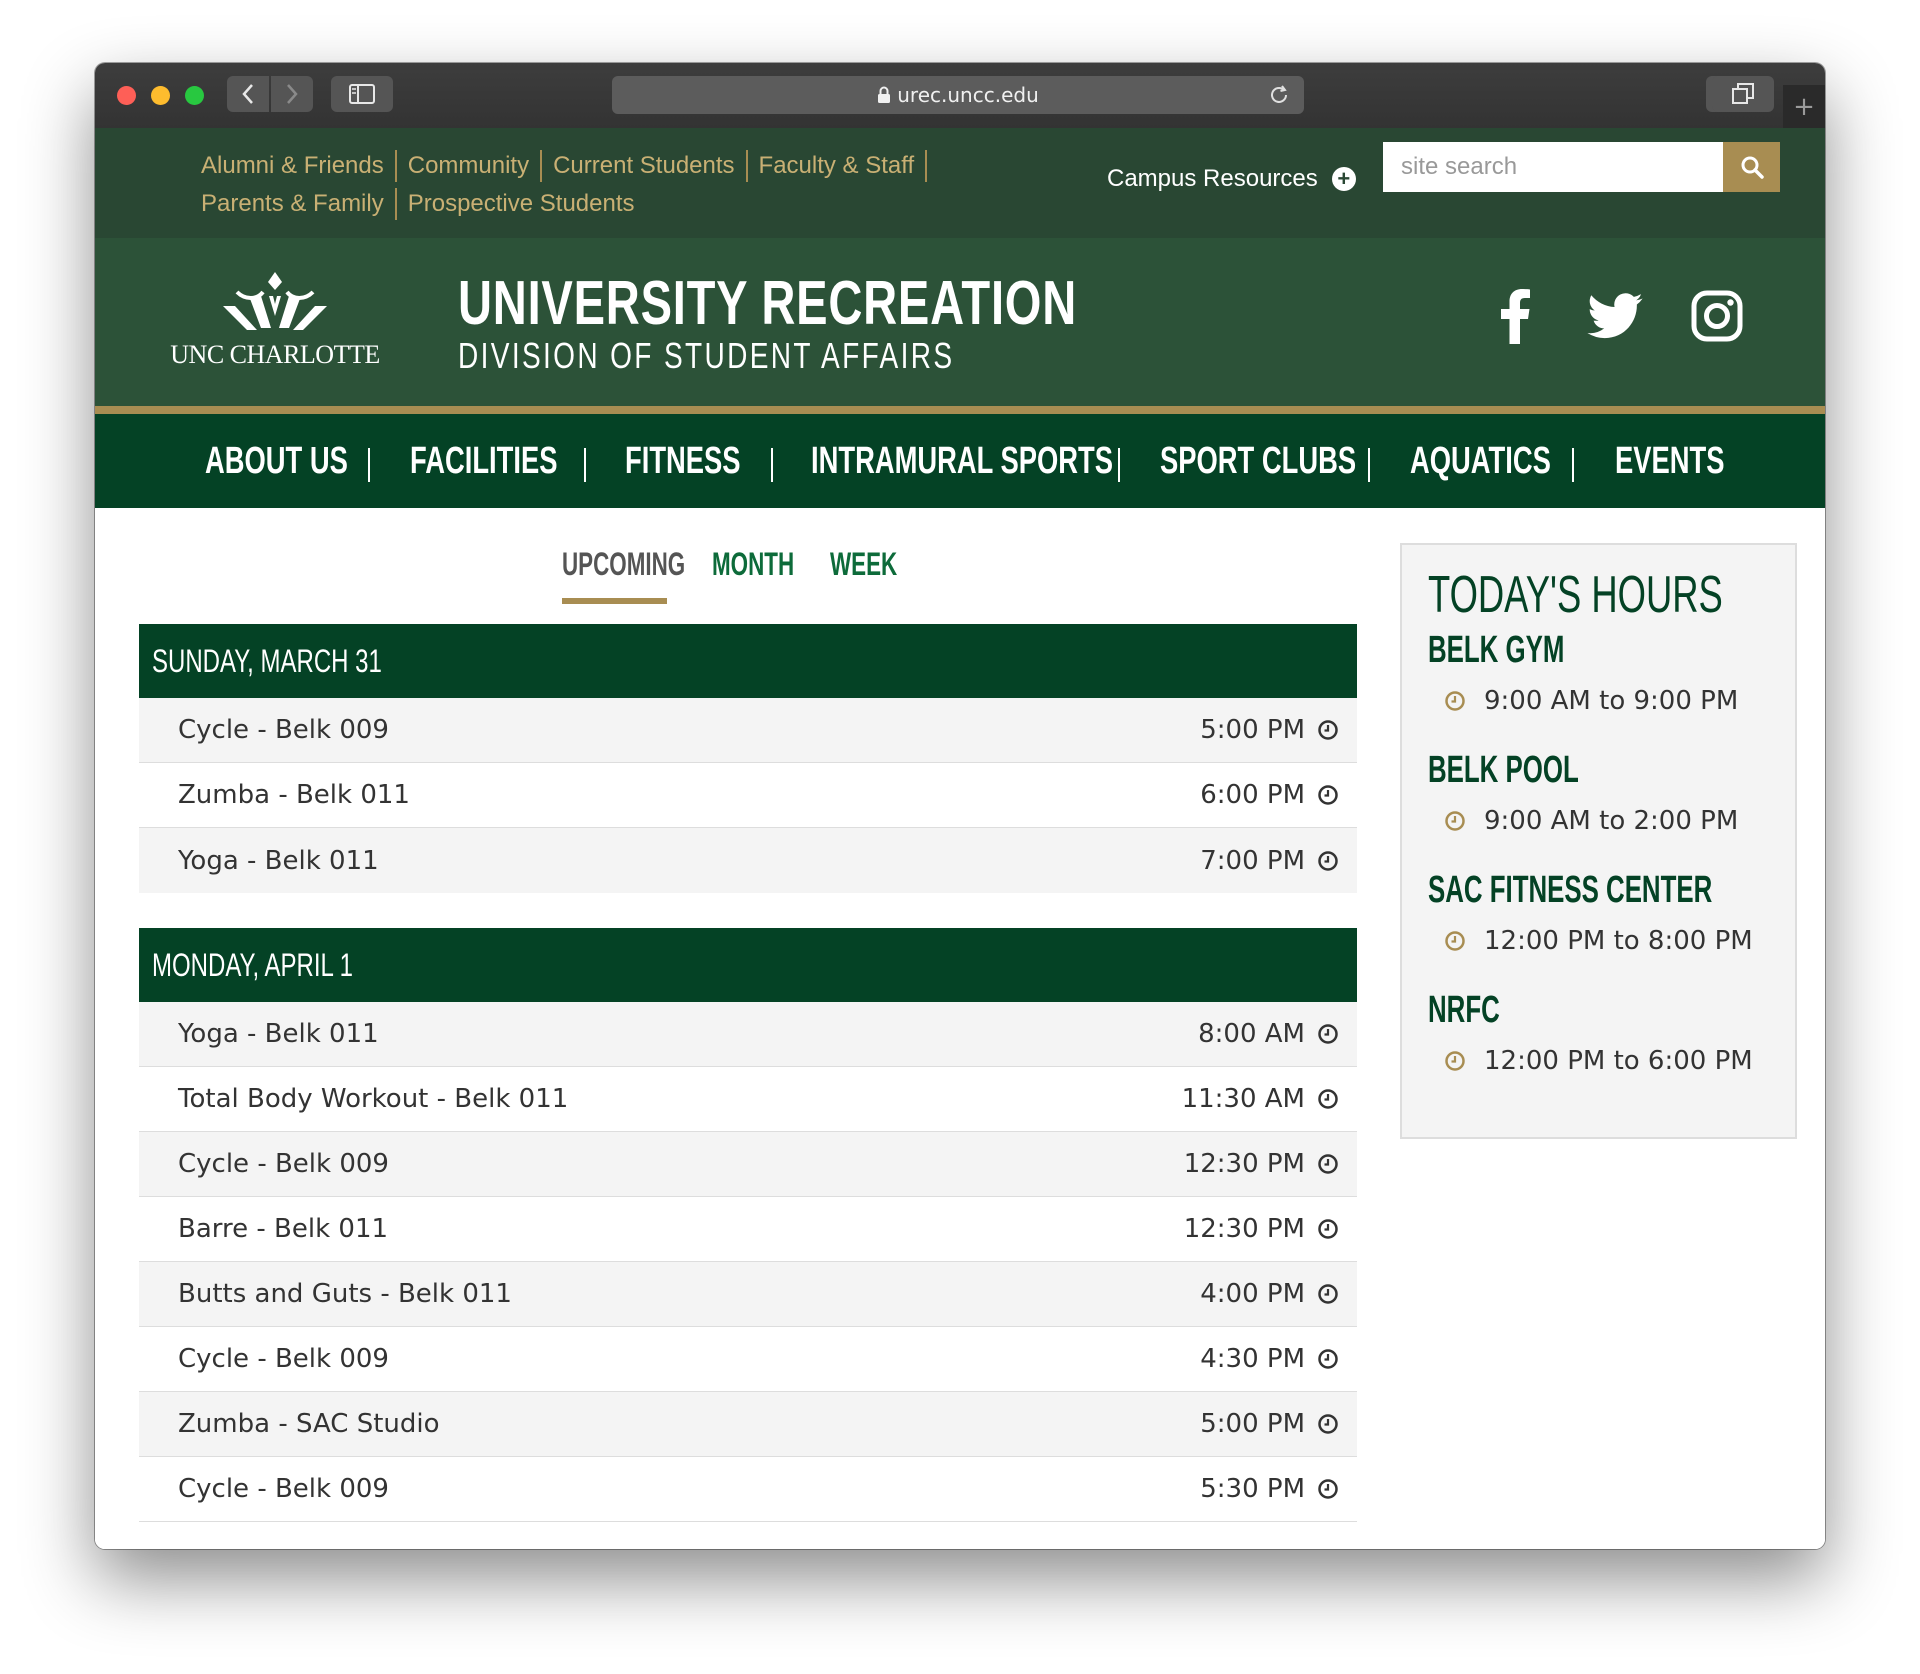  What do you see at coordinates (294, 795) in the screenshot?
I see `event-name: Zumba - Belk 011` at bounding box center [294, 795].